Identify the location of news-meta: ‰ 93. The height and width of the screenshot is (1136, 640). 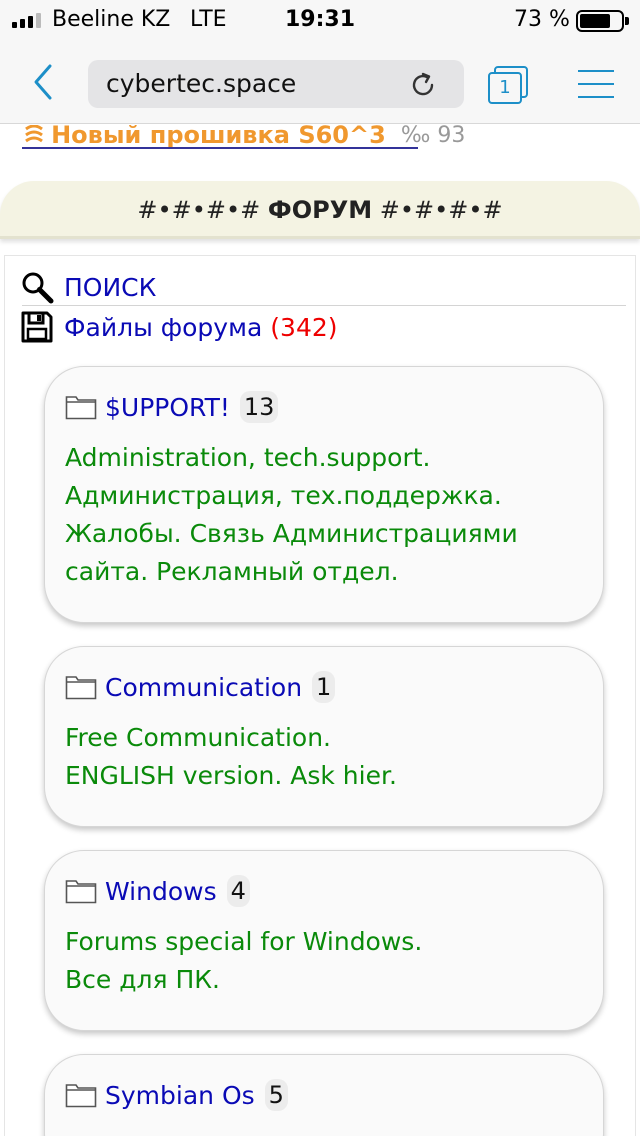
(433, 136).